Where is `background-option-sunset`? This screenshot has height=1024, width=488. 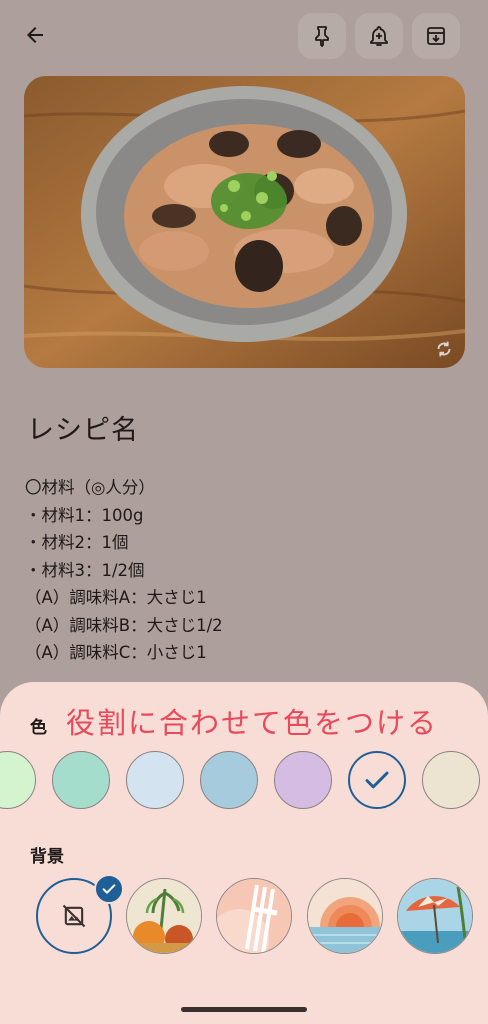 background-option-sunset is located at coordinates (345, 916).